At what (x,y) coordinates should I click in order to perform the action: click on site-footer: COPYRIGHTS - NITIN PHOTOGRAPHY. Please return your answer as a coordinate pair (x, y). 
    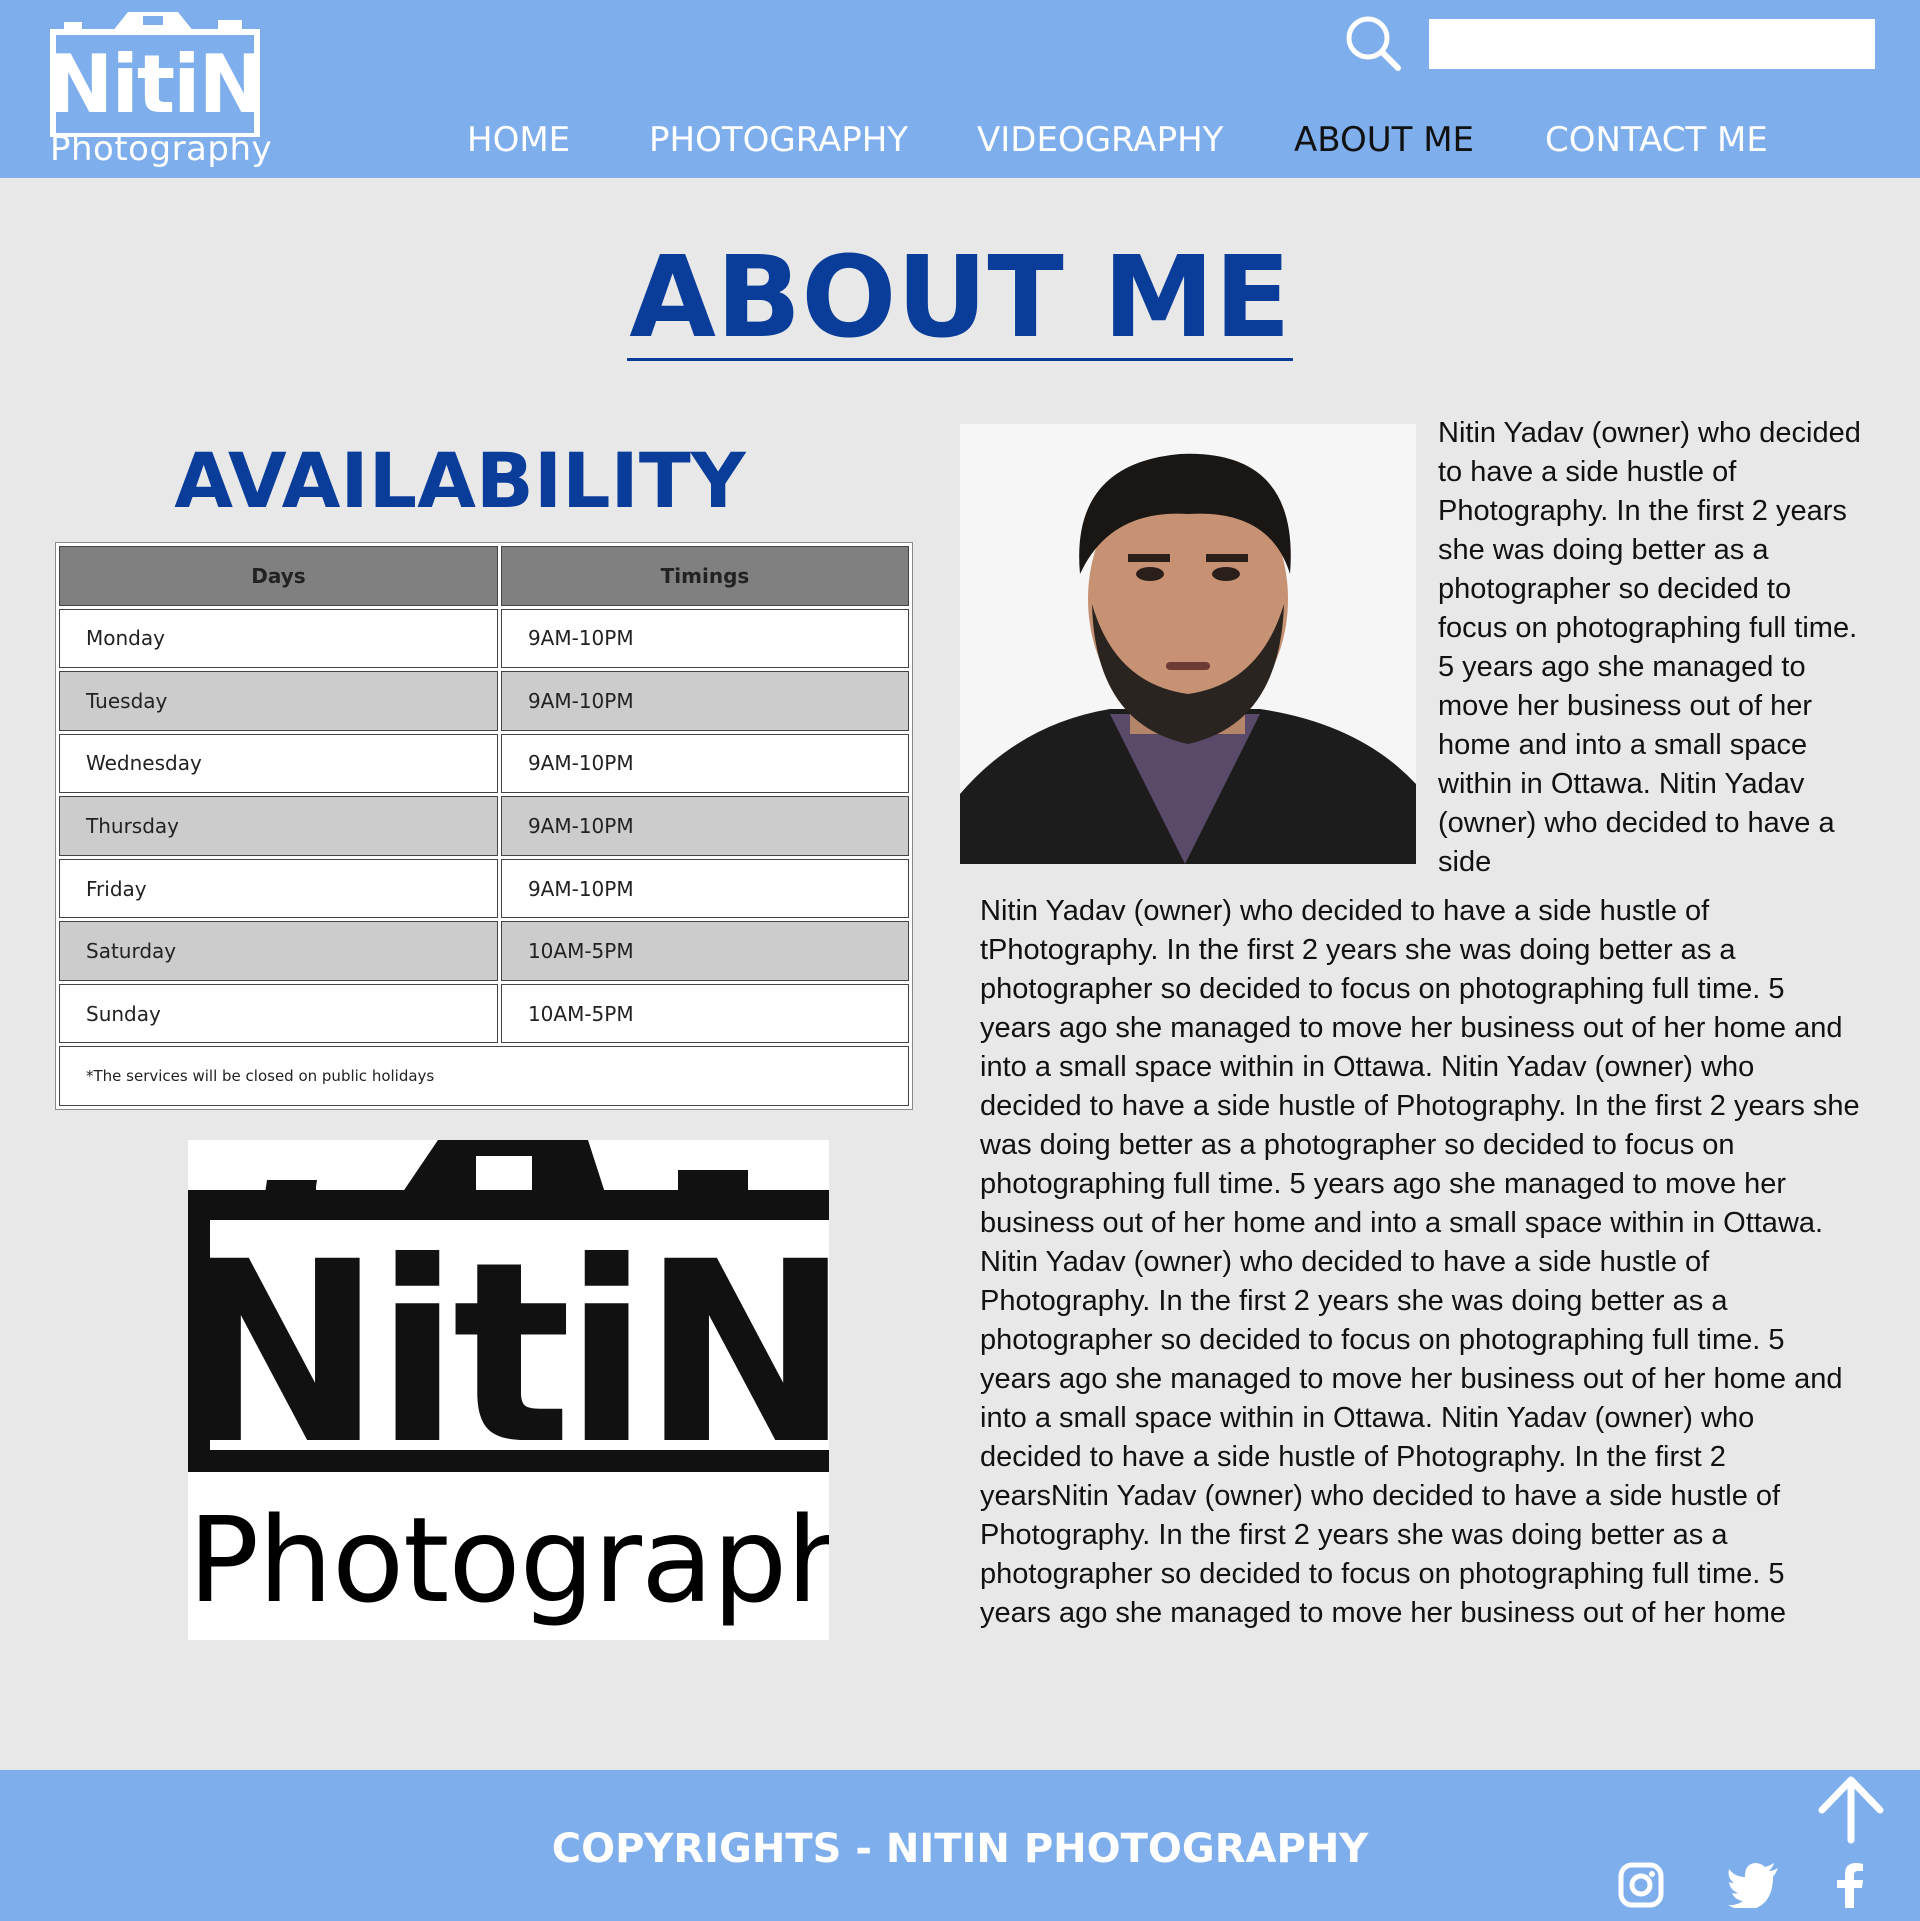
    Looking at the image, I should click on (960, 1845).